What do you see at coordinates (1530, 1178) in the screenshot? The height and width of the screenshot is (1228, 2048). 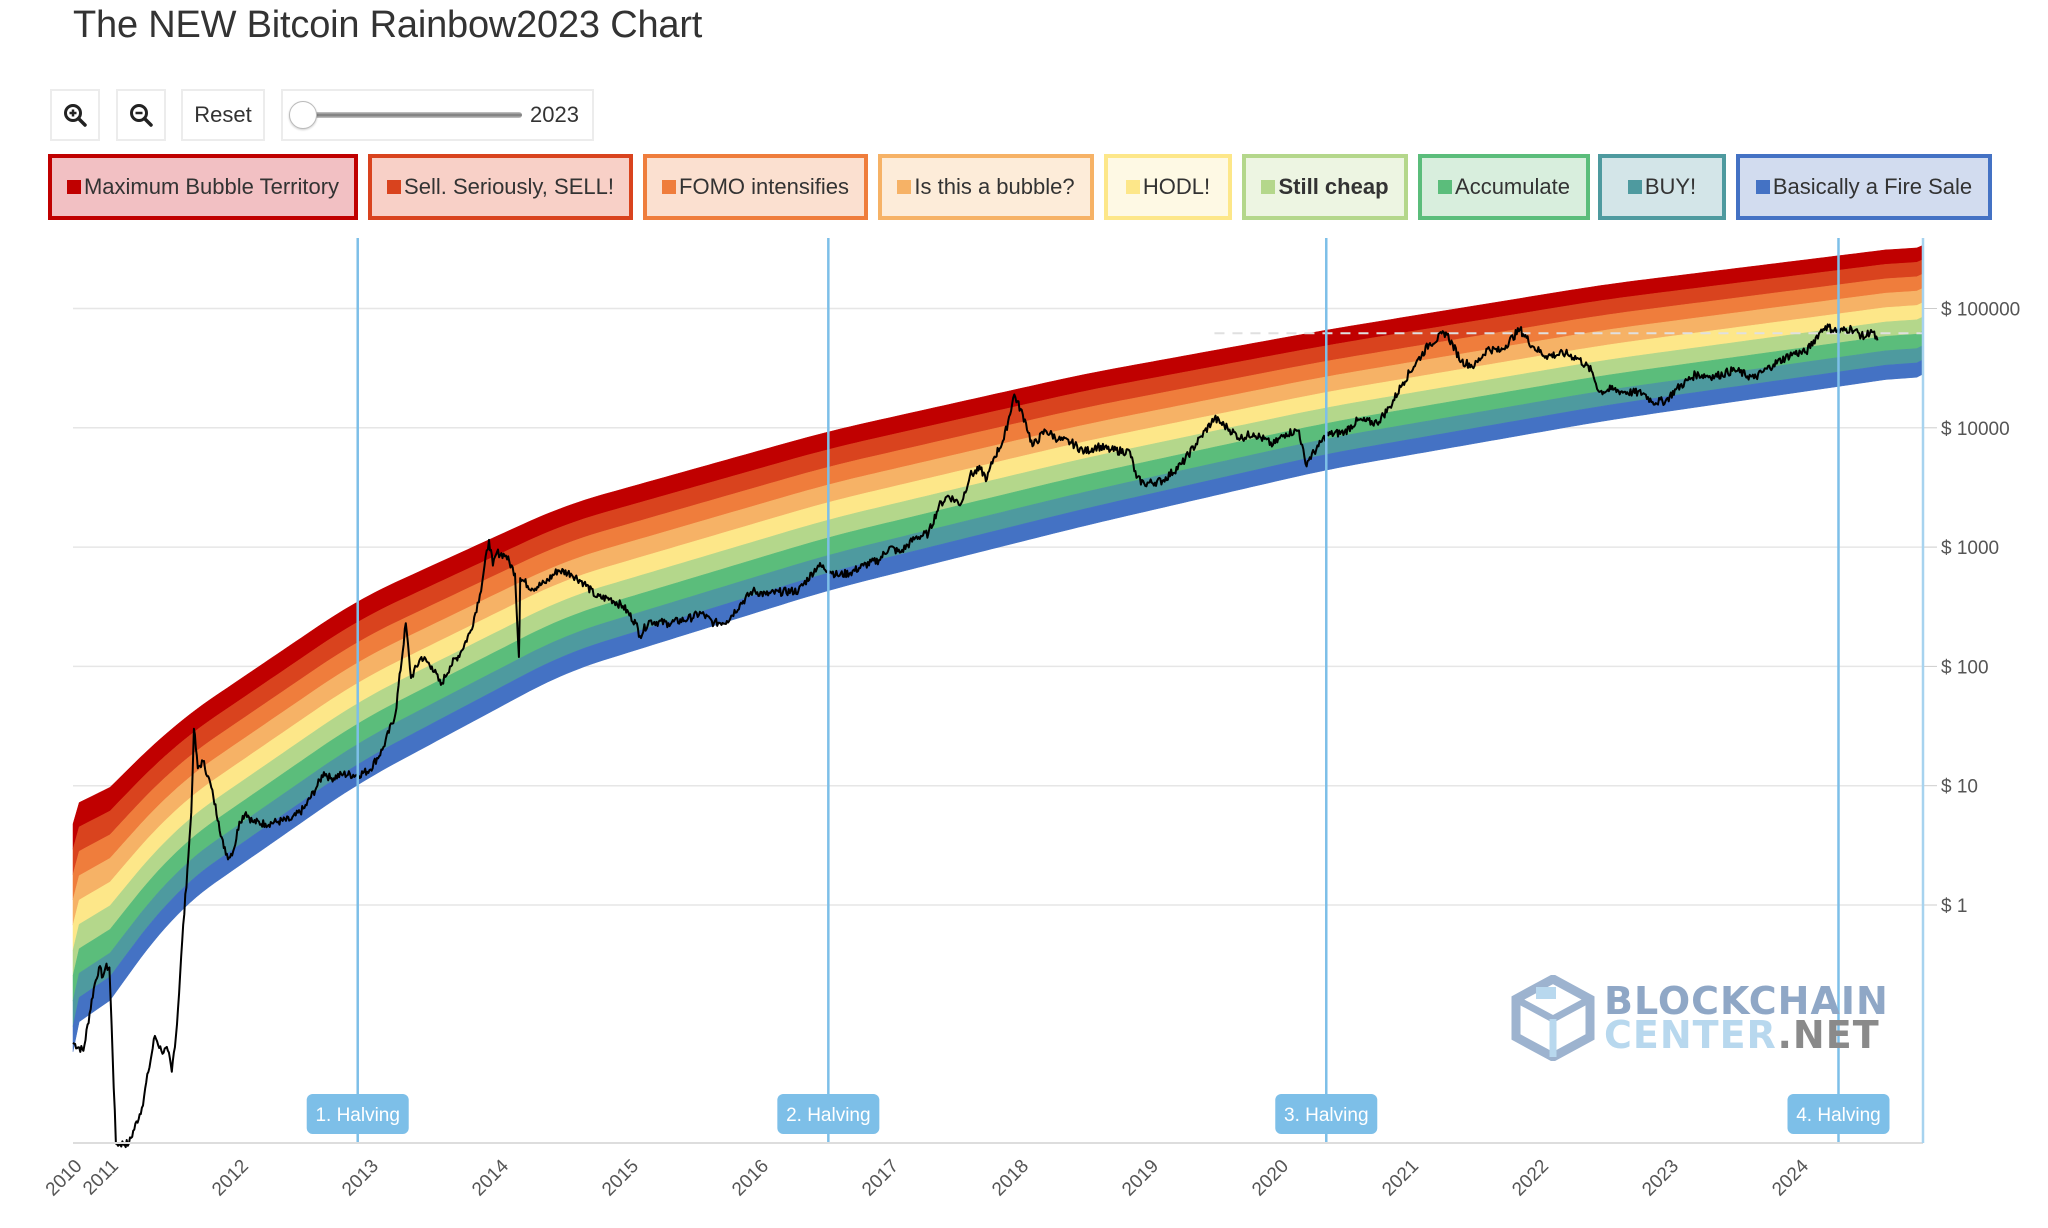 I see `x-tick-label: 2022` at bounding box center [1530, 1178].